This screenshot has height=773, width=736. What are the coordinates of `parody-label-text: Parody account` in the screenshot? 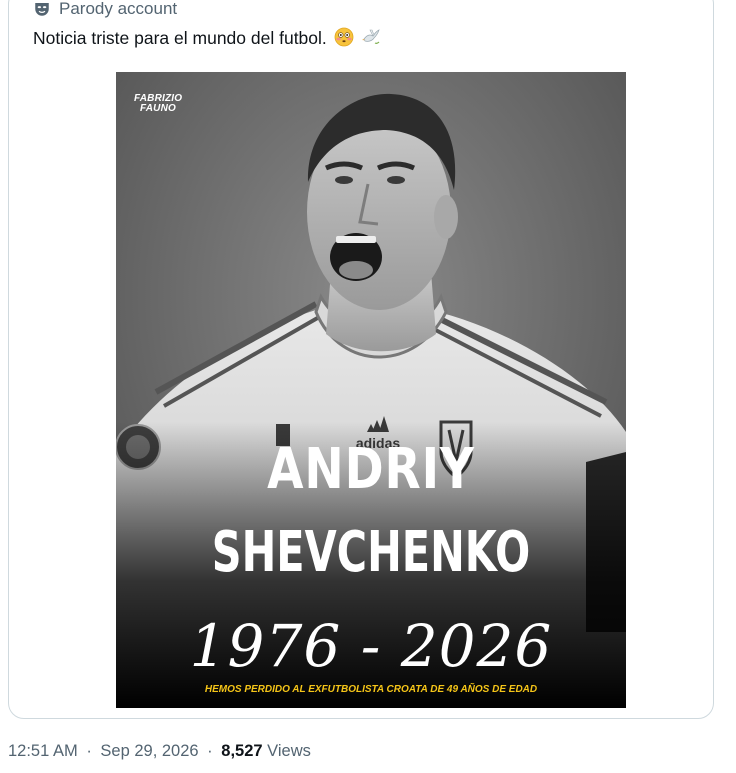 It's located at (118, 9).